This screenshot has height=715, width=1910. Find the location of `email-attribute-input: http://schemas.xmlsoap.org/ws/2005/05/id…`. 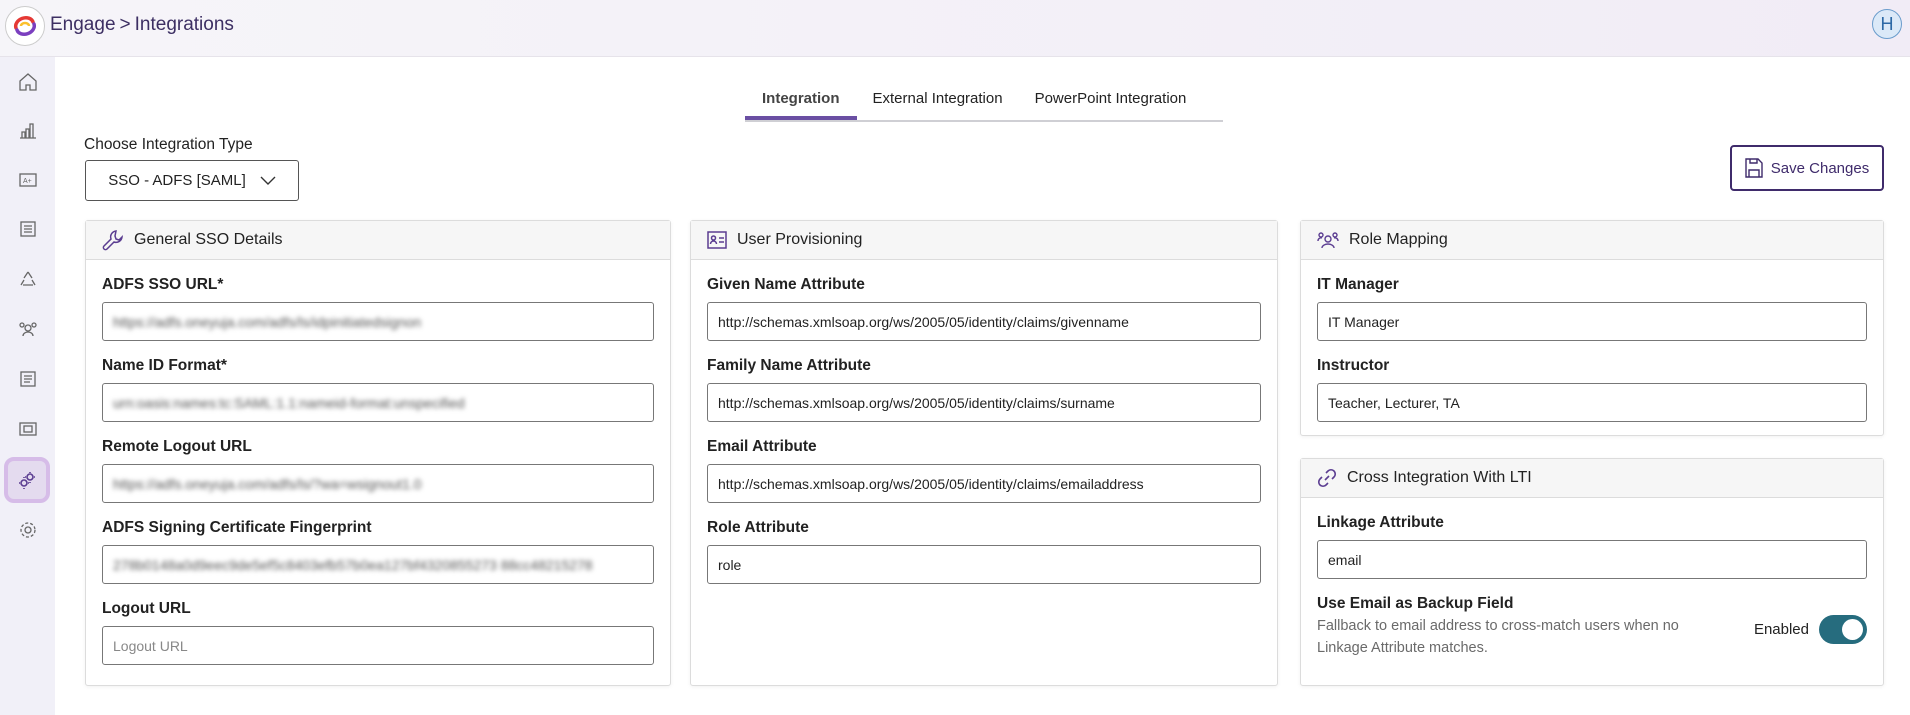

email-attribute-input: http://schemas.xmlsoap.org/ws/2005/05/id… is located at coordinates (984, 483).